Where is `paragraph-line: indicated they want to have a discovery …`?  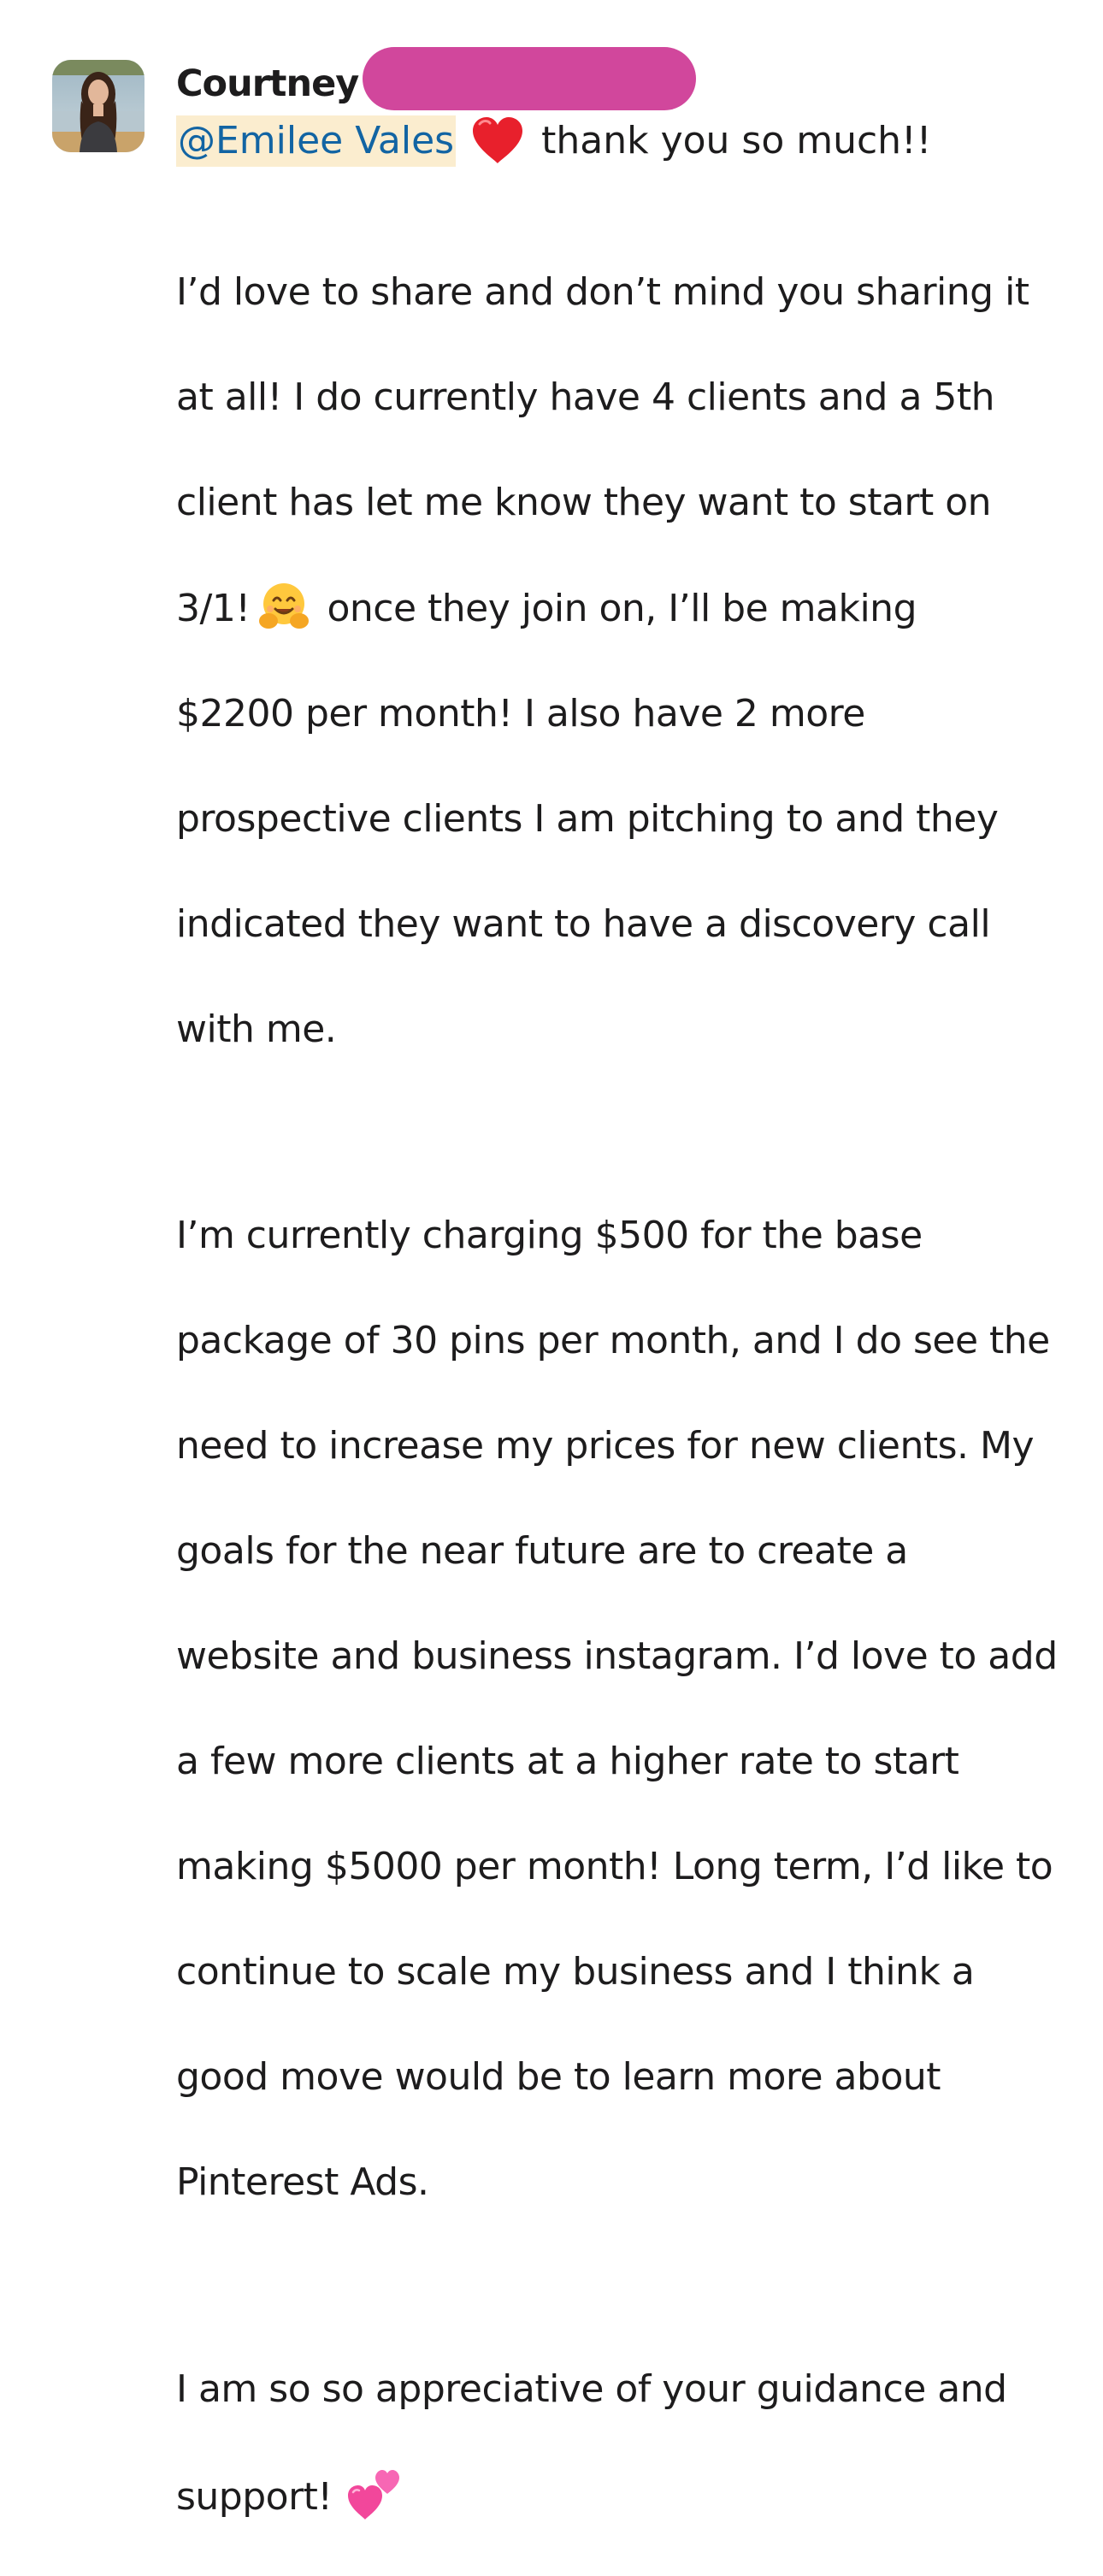 paragraph-line: indicated they want to have a discovery … is located at coordinates (583, 923).